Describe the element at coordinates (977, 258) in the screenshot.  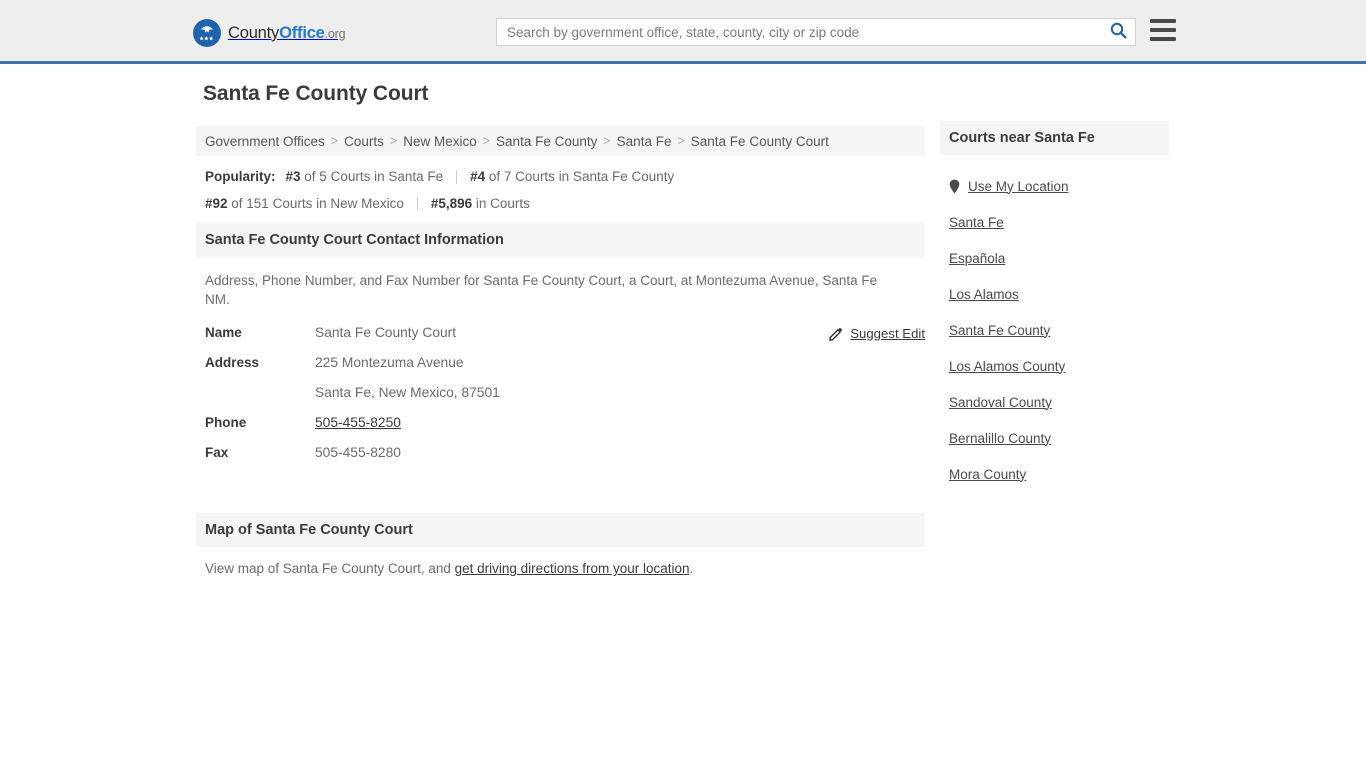
I see `sidebar-item-link: Española` at that location.